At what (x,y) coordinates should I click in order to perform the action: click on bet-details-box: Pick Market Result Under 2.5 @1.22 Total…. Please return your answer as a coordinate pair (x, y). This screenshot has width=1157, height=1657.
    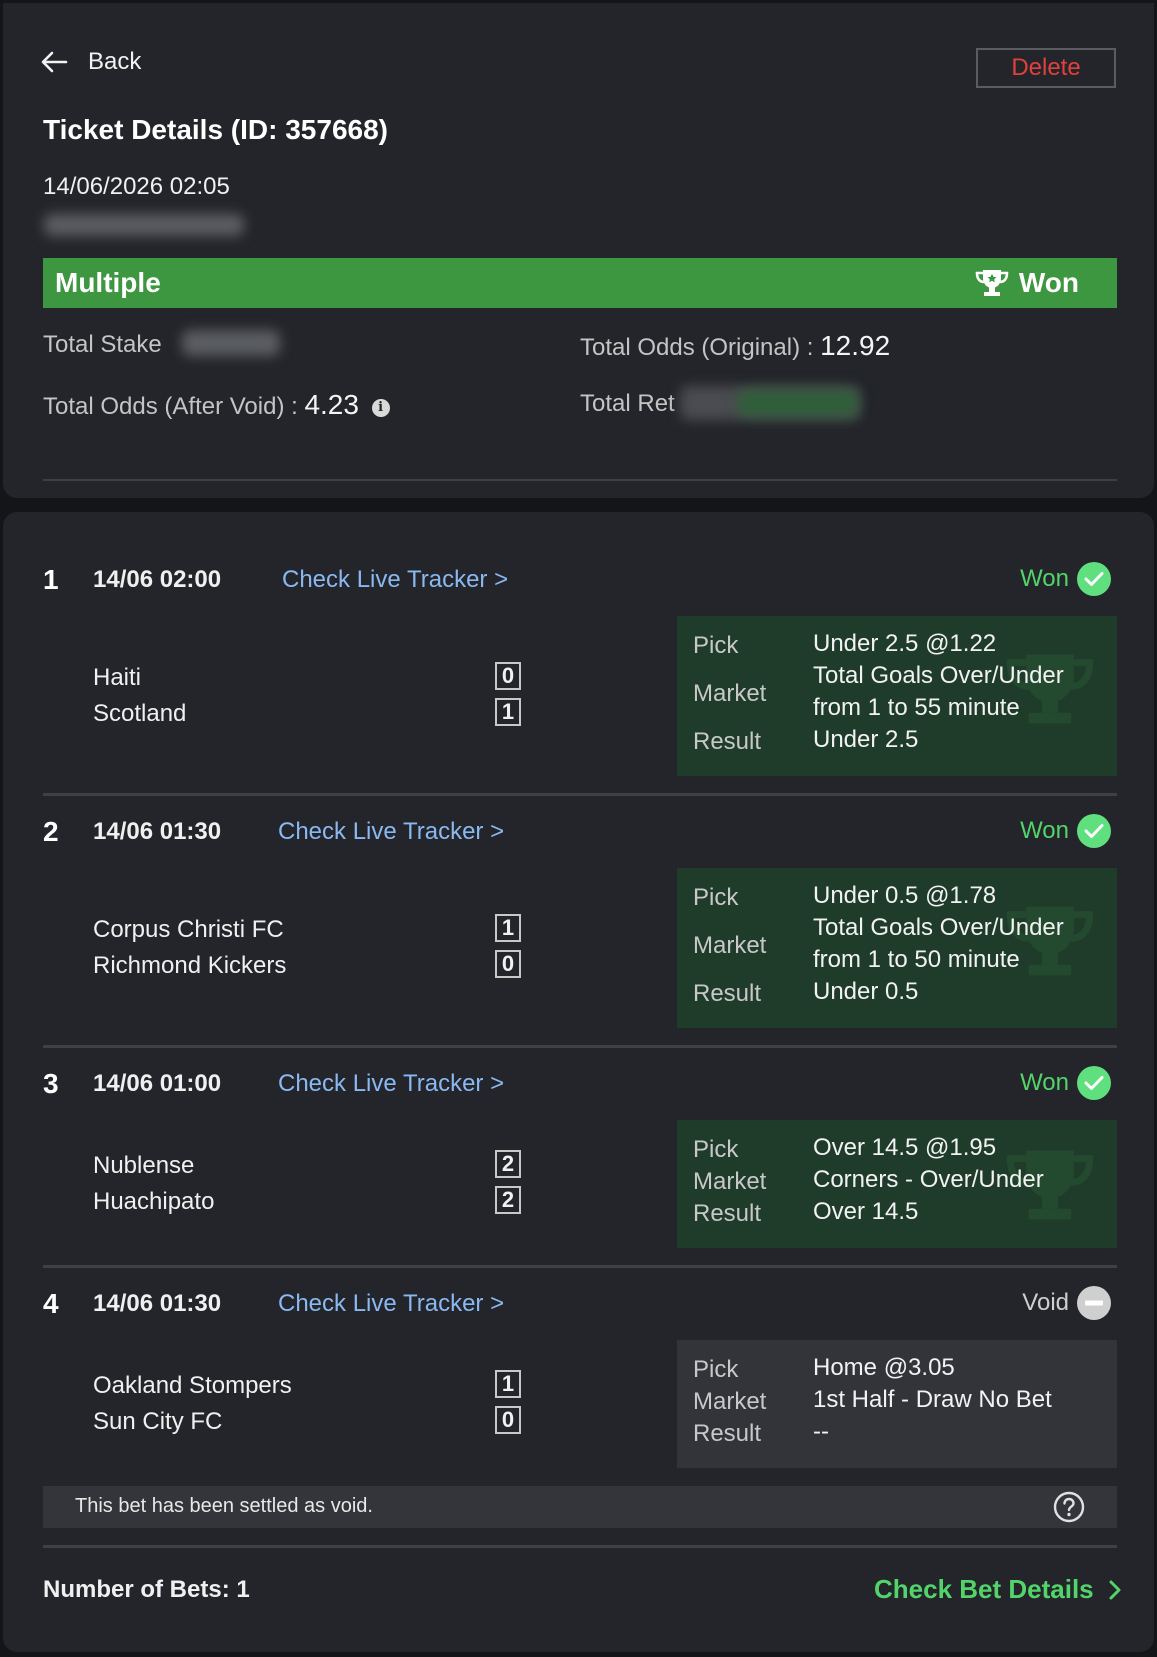
    Looking at the image, I should click on (897, 696).